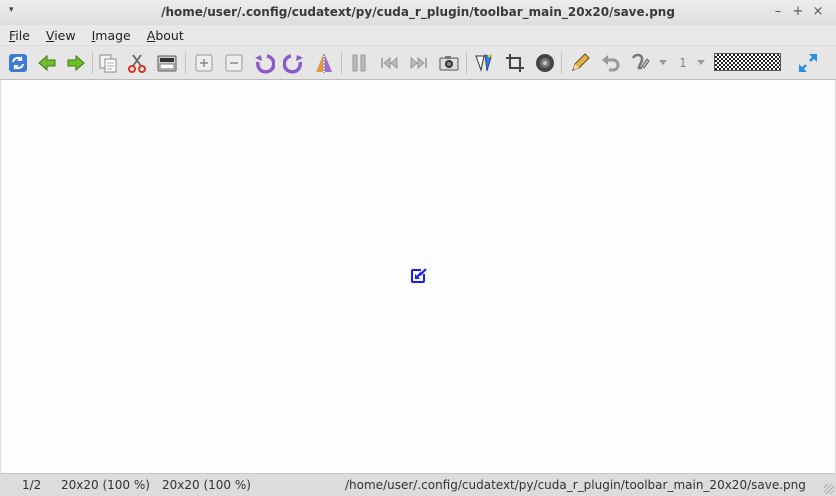 This screenshot has width=836, height=496. What do you see at coordinates (294, 63) in the screenshot?
I see `rotate-right-icon` at bounding box center [294, 63].